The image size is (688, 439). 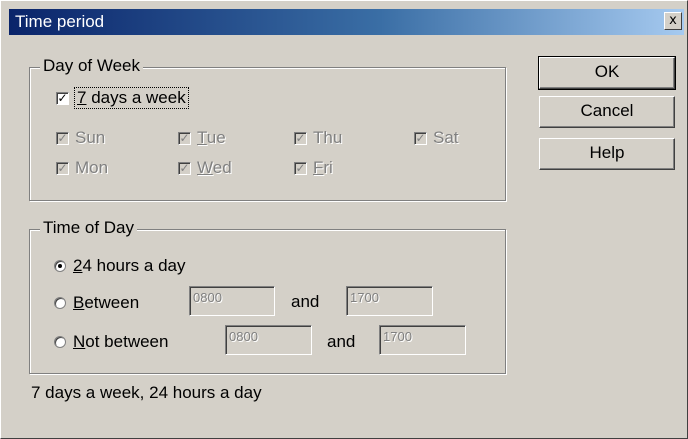 What do you see at coordinates (92, 167) in the screenshot?
I see `day-label-mon: Mon` at bounding box center [92, 167].